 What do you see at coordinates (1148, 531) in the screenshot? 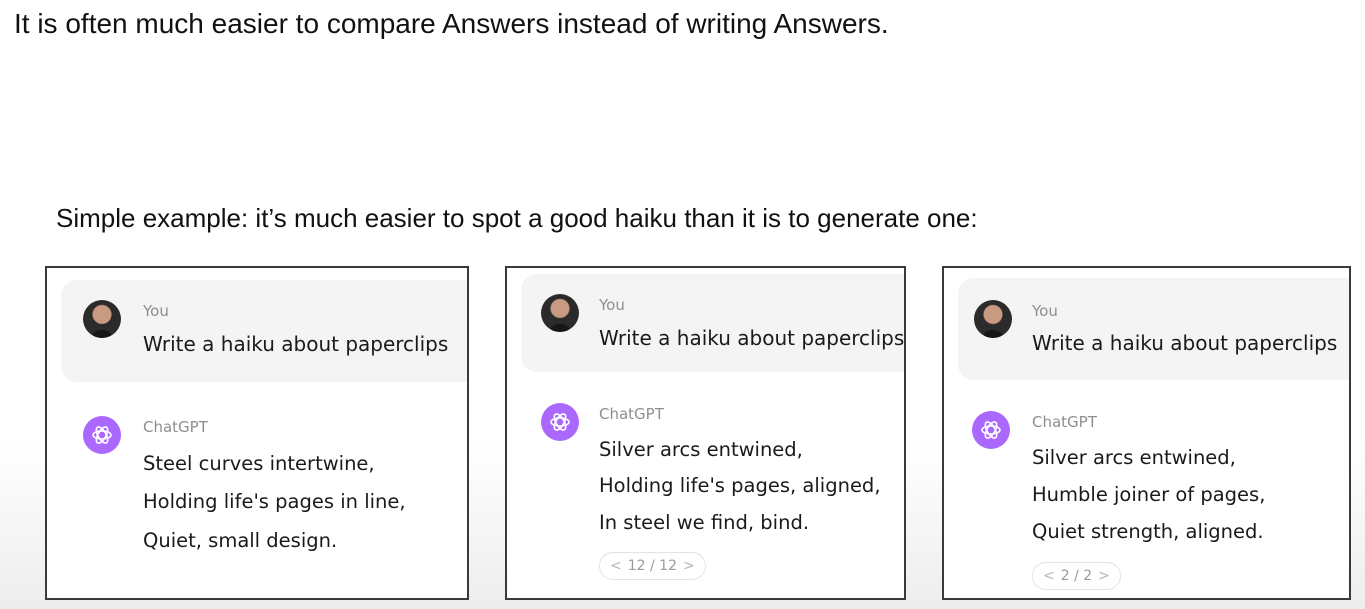
I see `haiku-line-3: Quiet strength, aligned.` at bounding box center [1148, 531].